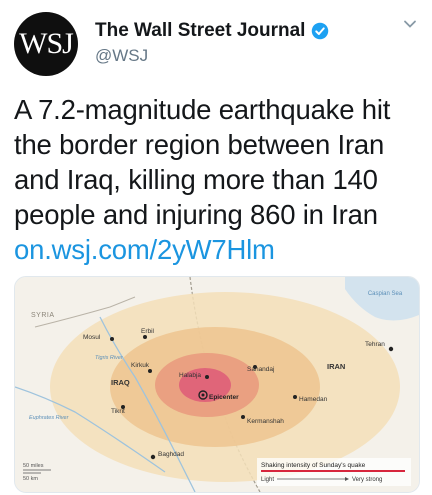 The width and height of the screenshot is (432, 495). What do you see at coordinates (260, 369) in the screenshot?
I see `label-sanandaj: Sanandaj` at bounding box center [260, 369].